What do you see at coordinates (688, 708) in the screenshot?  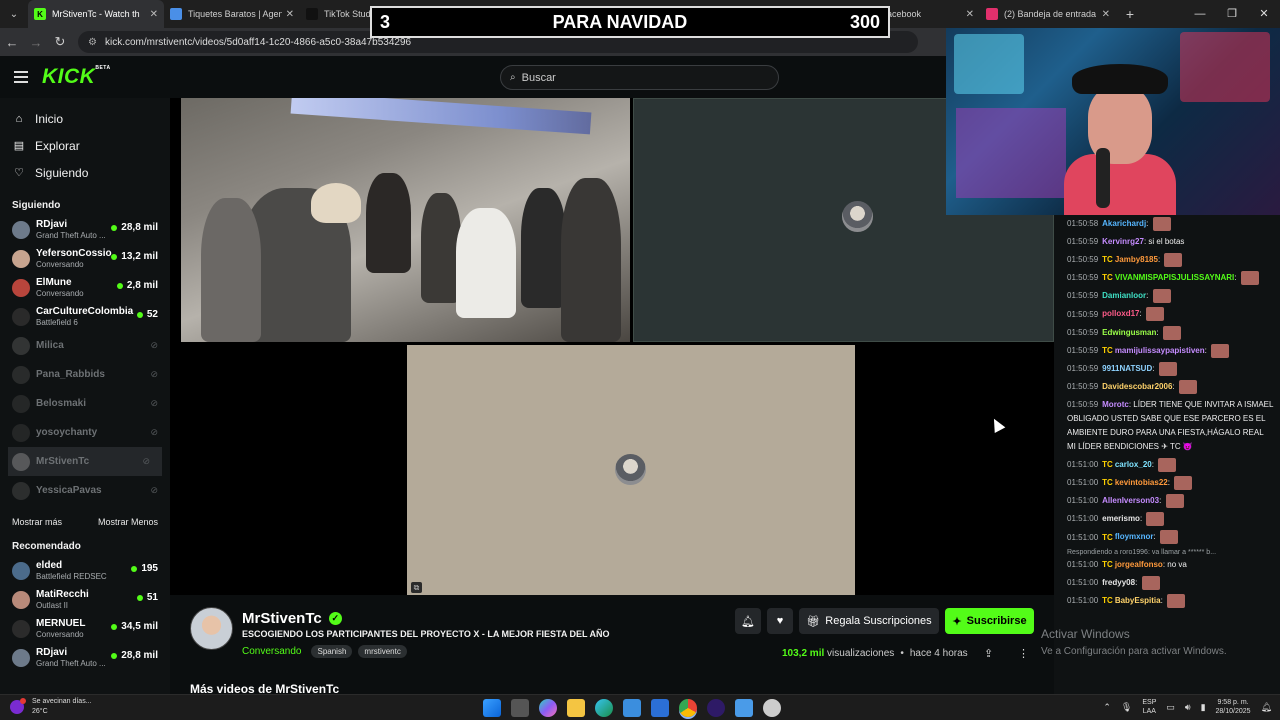 I see `chrome-icon` at bounding box center [688, 708].